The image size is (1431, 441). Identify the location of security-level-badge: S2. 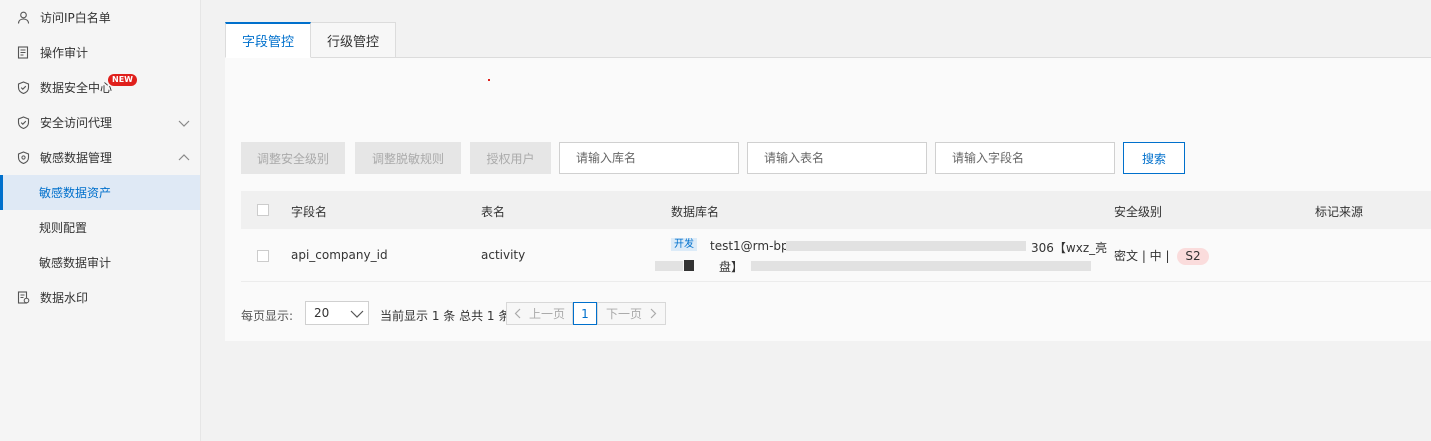
(1193, 256).